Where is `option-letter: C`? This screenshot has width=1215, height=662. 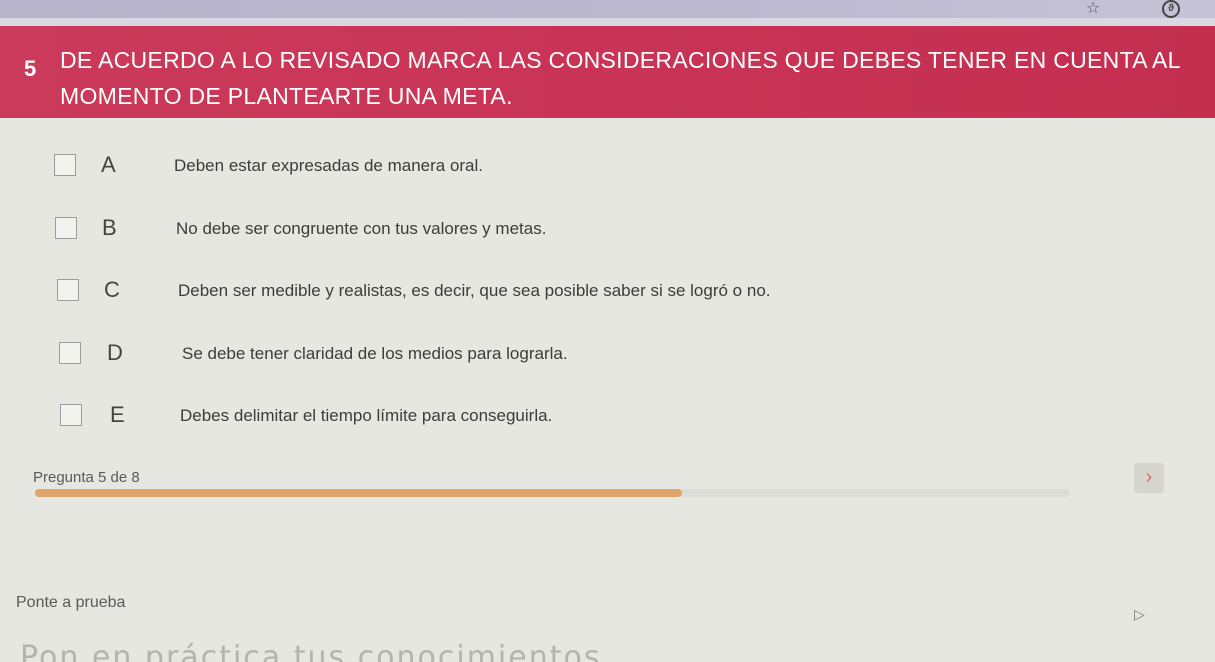
option-letter: C is located at coordinates (112, 289).